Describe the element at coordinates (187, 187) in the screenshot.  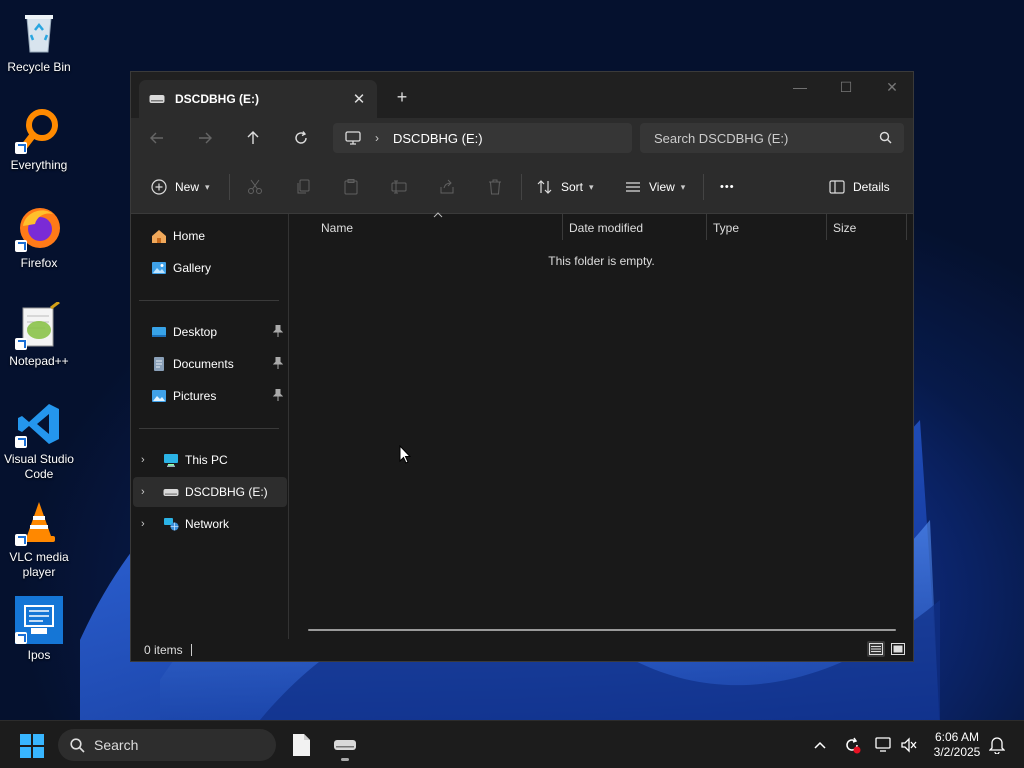
I see `new-label: New` at that location.